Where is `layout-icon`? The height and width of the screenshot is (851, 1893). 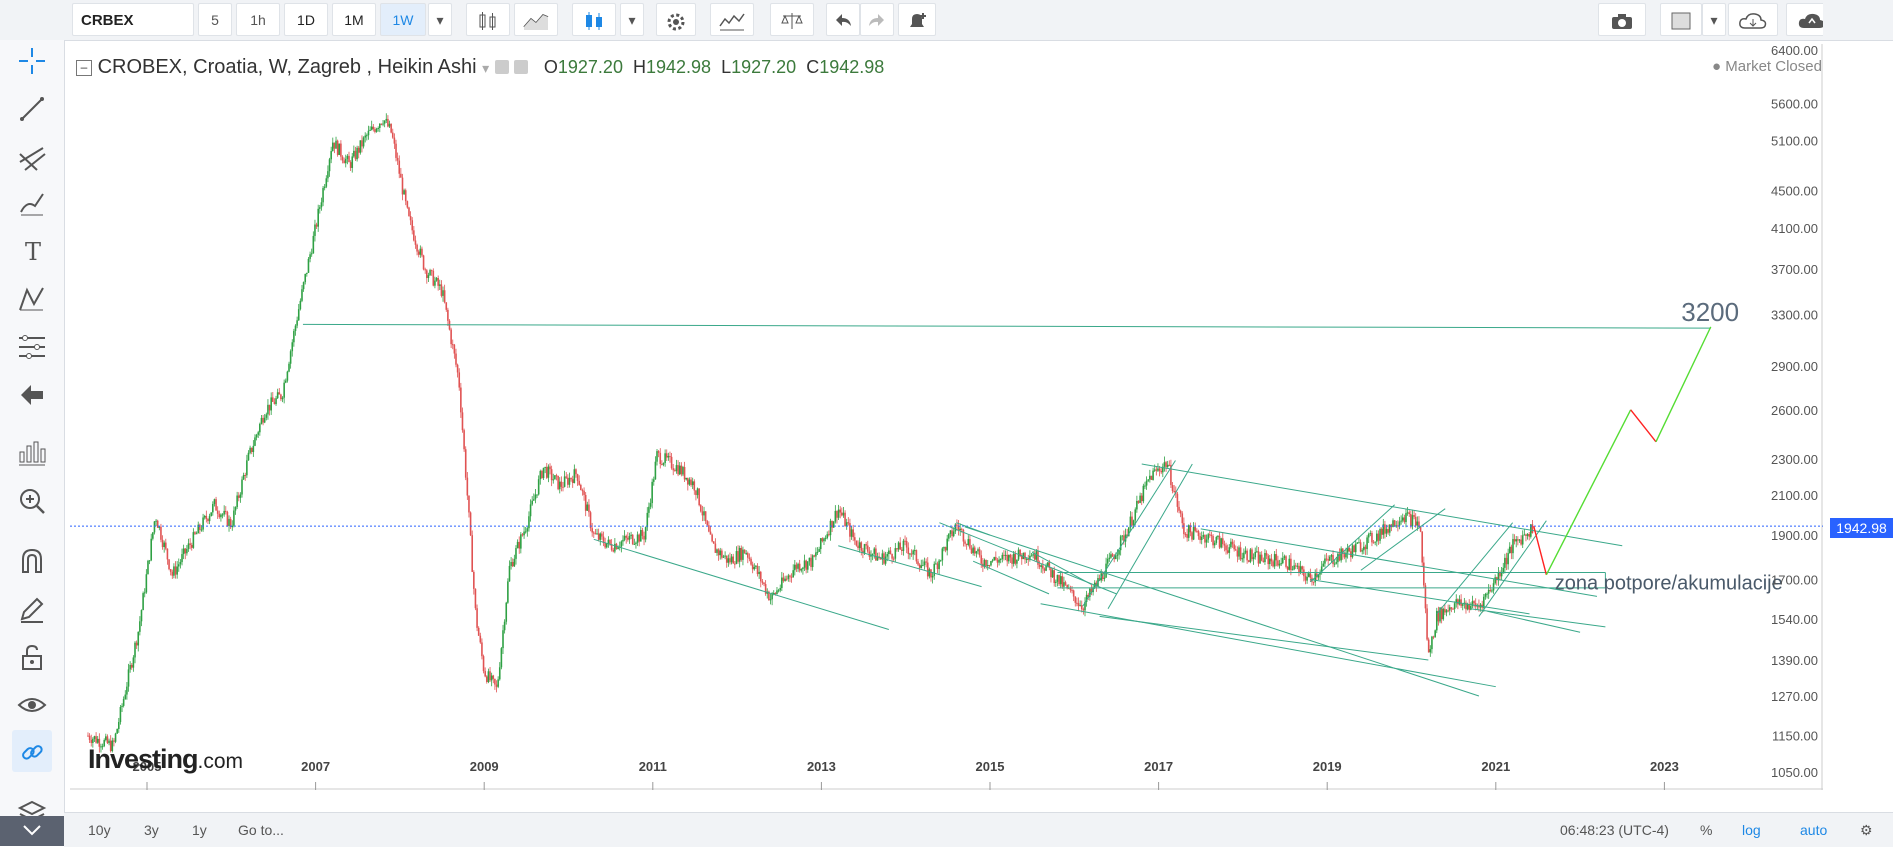
layout-icon is located at coordinates (1681, 19).